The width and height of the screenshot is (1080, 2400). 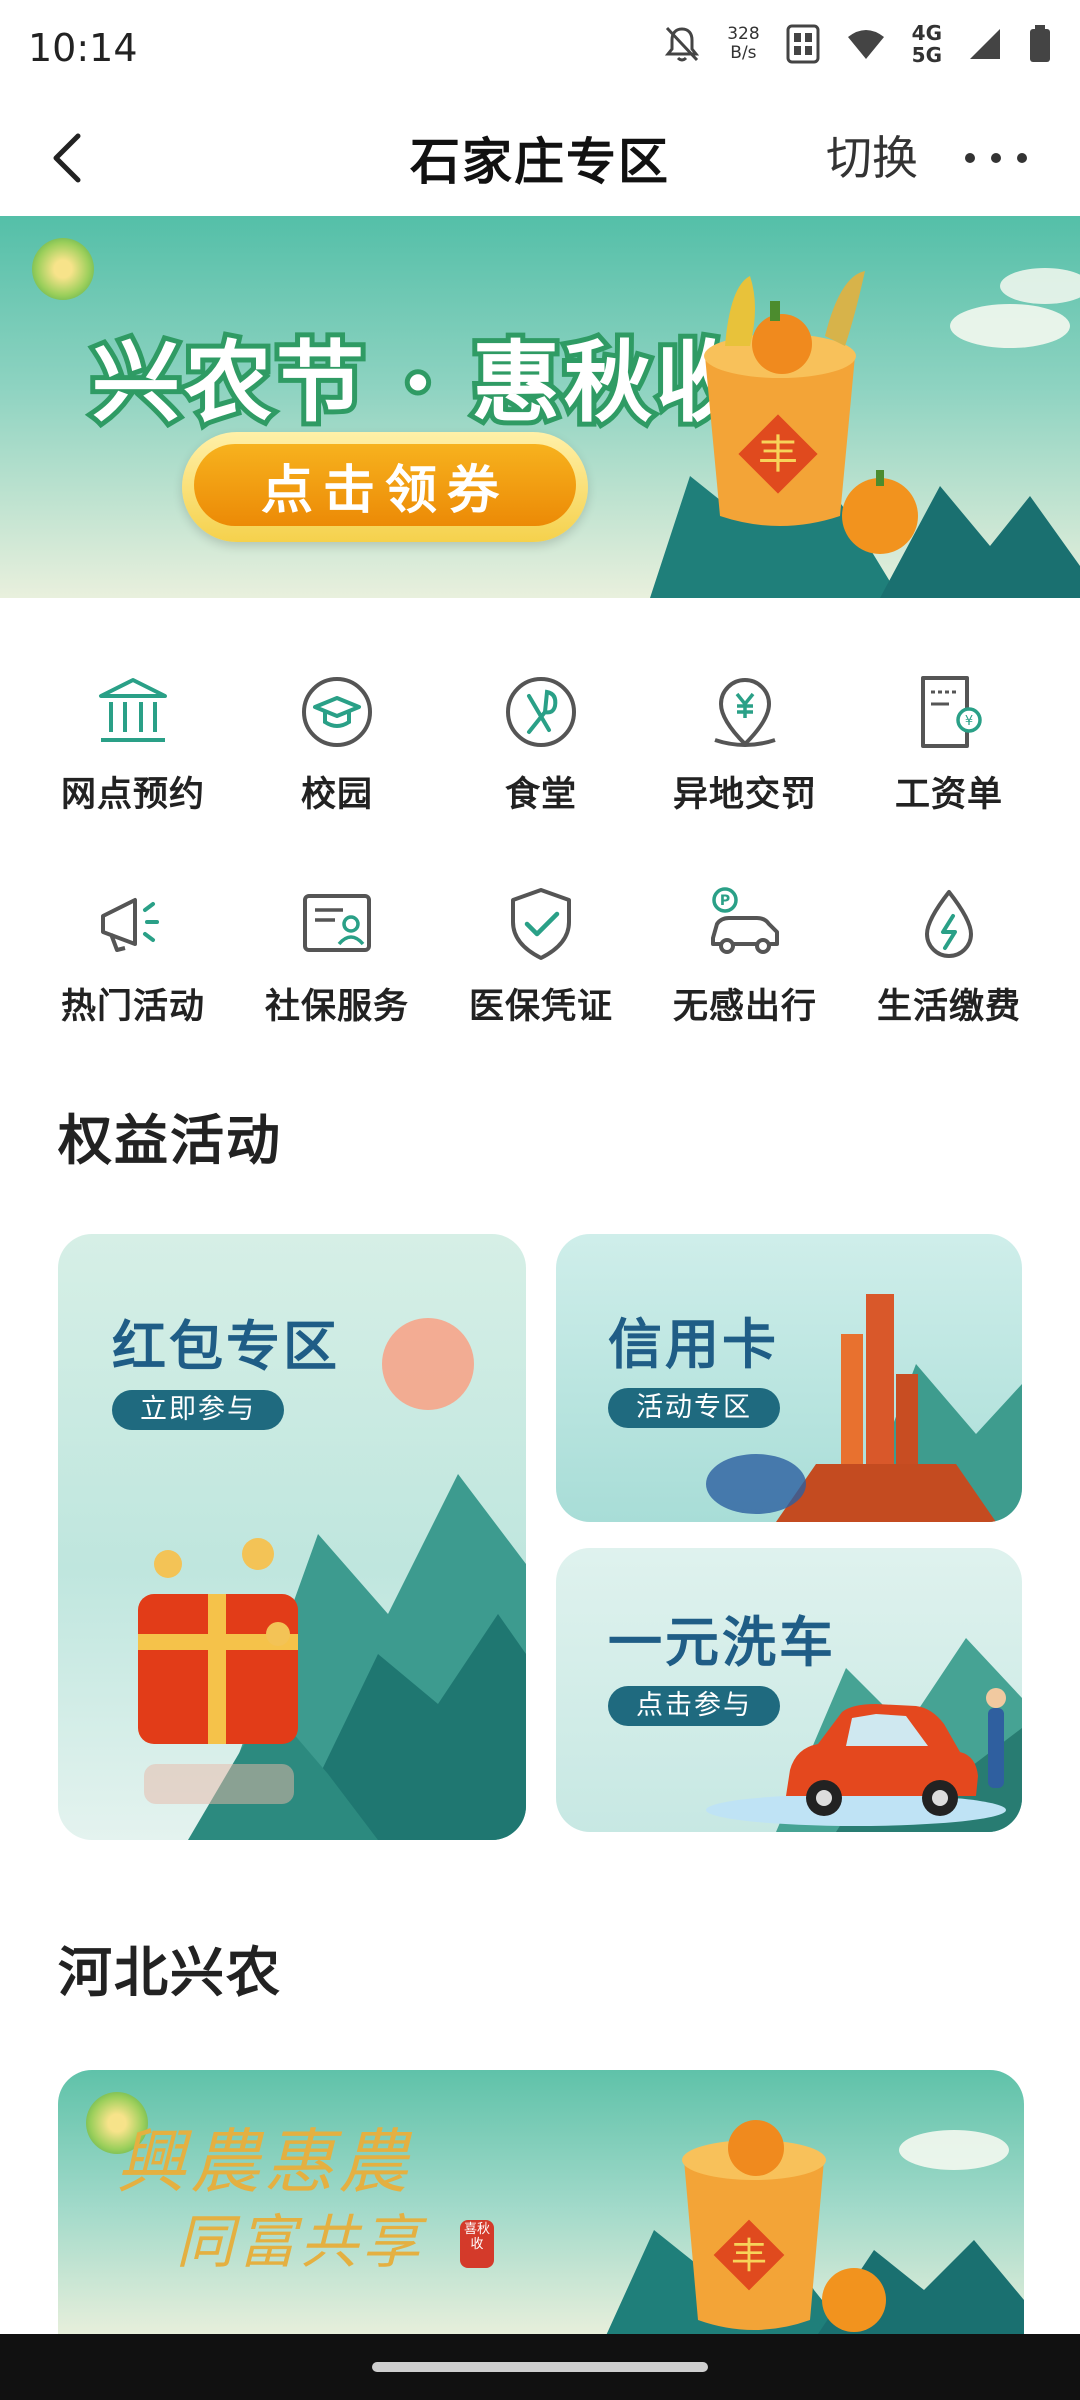 I want to click on claim-coupon-button: 点击领券, so click(x=385, y=487).